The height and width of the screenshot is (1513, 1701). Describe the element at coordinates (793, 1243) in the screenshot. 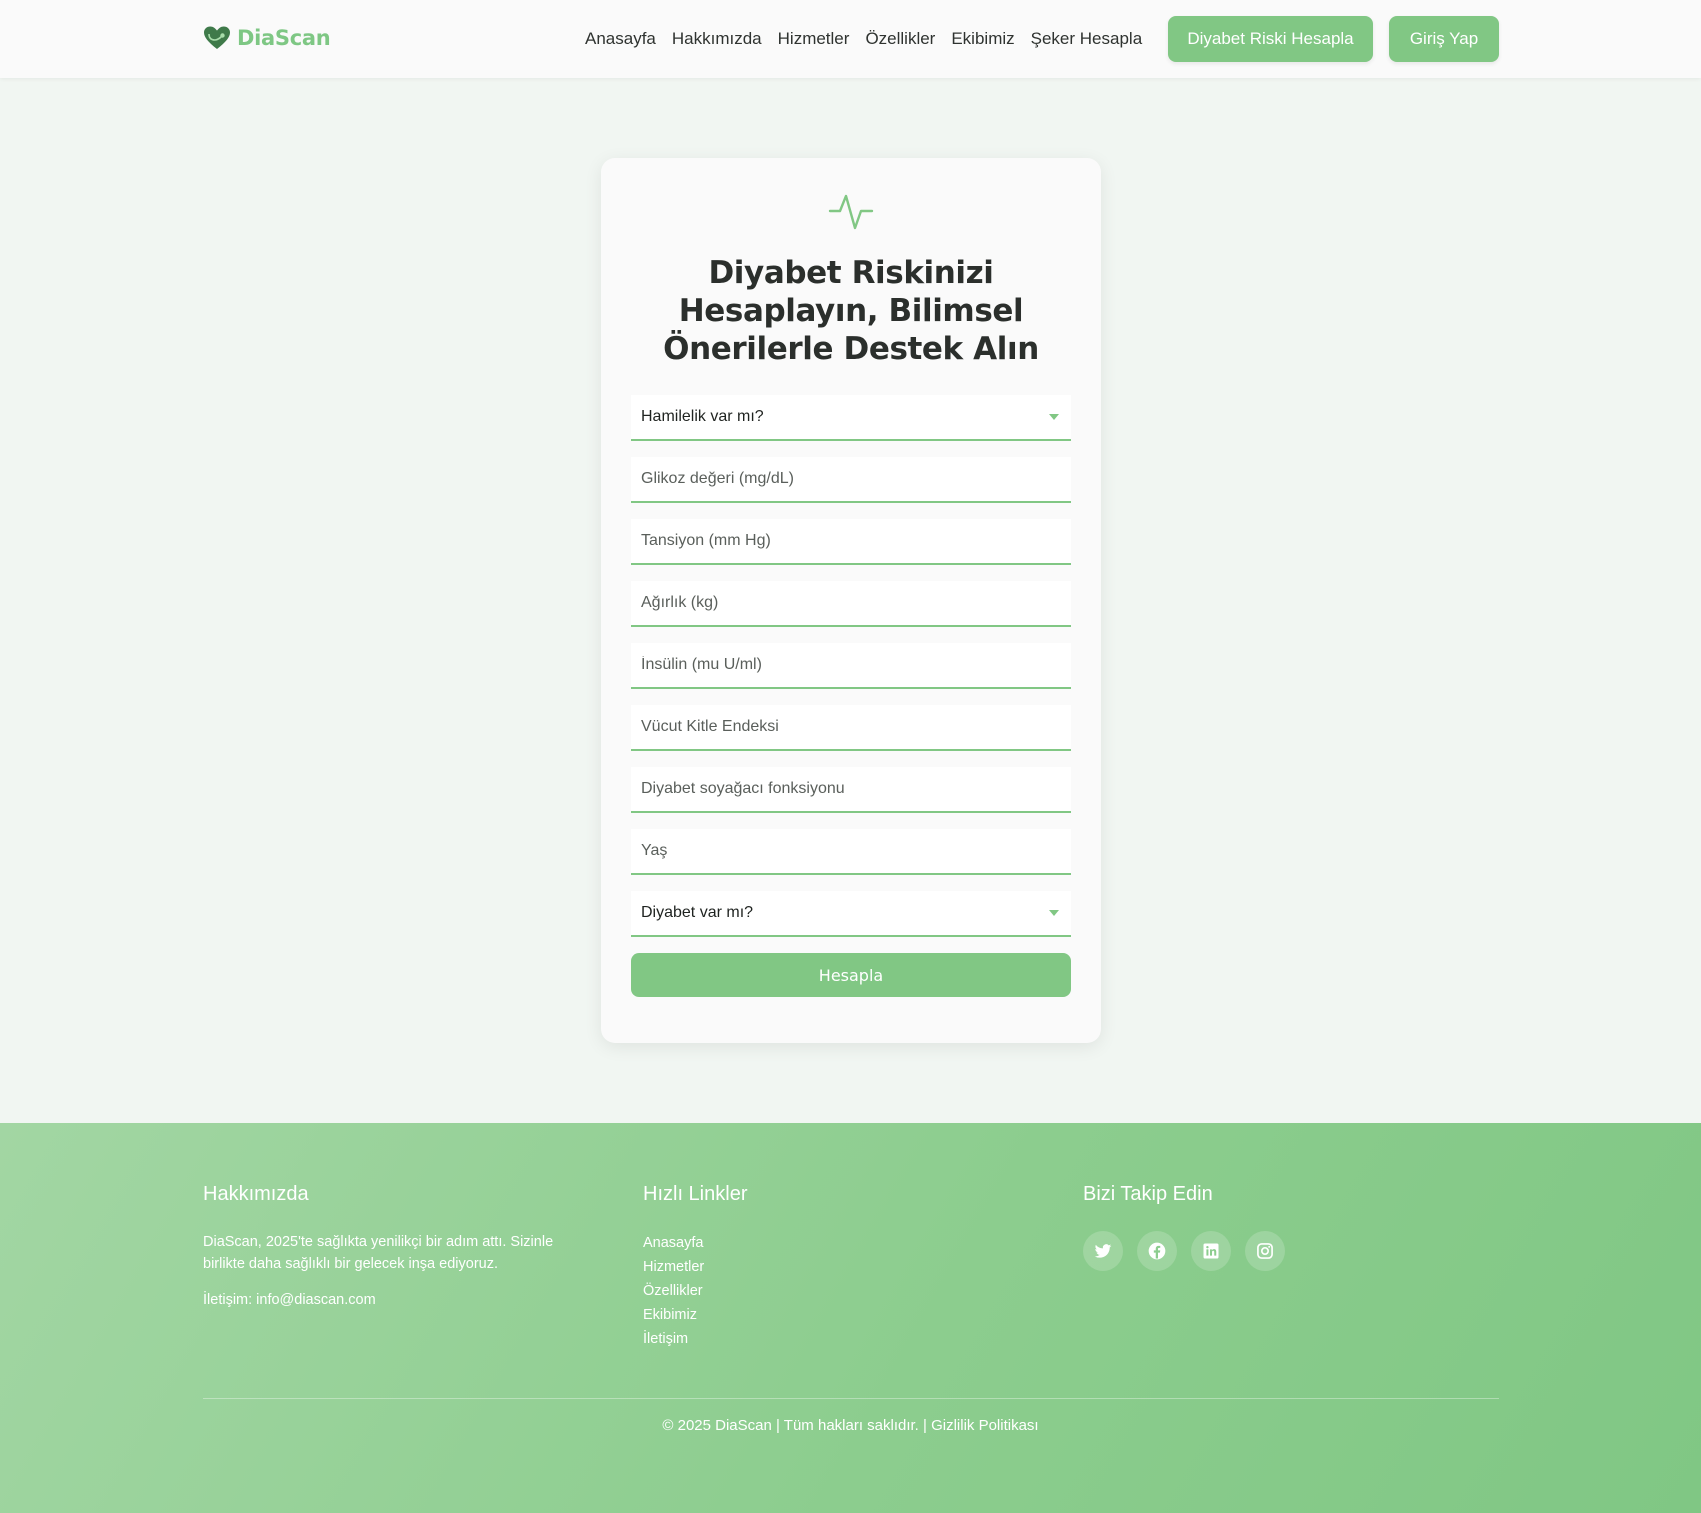

I see `footer-link-anasayfa: Anasayfa` at that location.